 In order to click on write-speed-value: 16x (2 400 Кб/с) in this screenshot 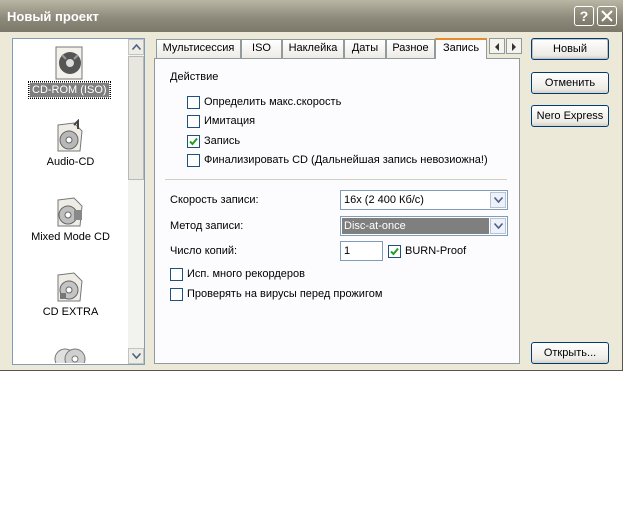, I will do `click(384, 200)`.